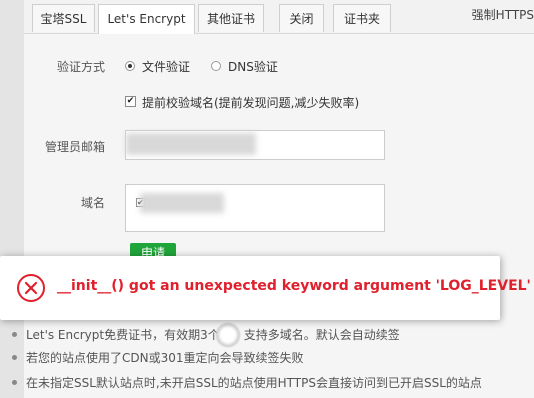  What do you see at coordinates (12, 199) in the screenshot?
I see `left-strip` at bounding box center [12, 199].